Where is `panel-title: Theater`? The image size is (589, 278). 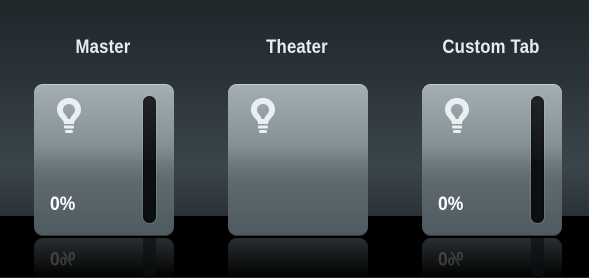
panel-title: Theater is located at coordinates (297, 47).